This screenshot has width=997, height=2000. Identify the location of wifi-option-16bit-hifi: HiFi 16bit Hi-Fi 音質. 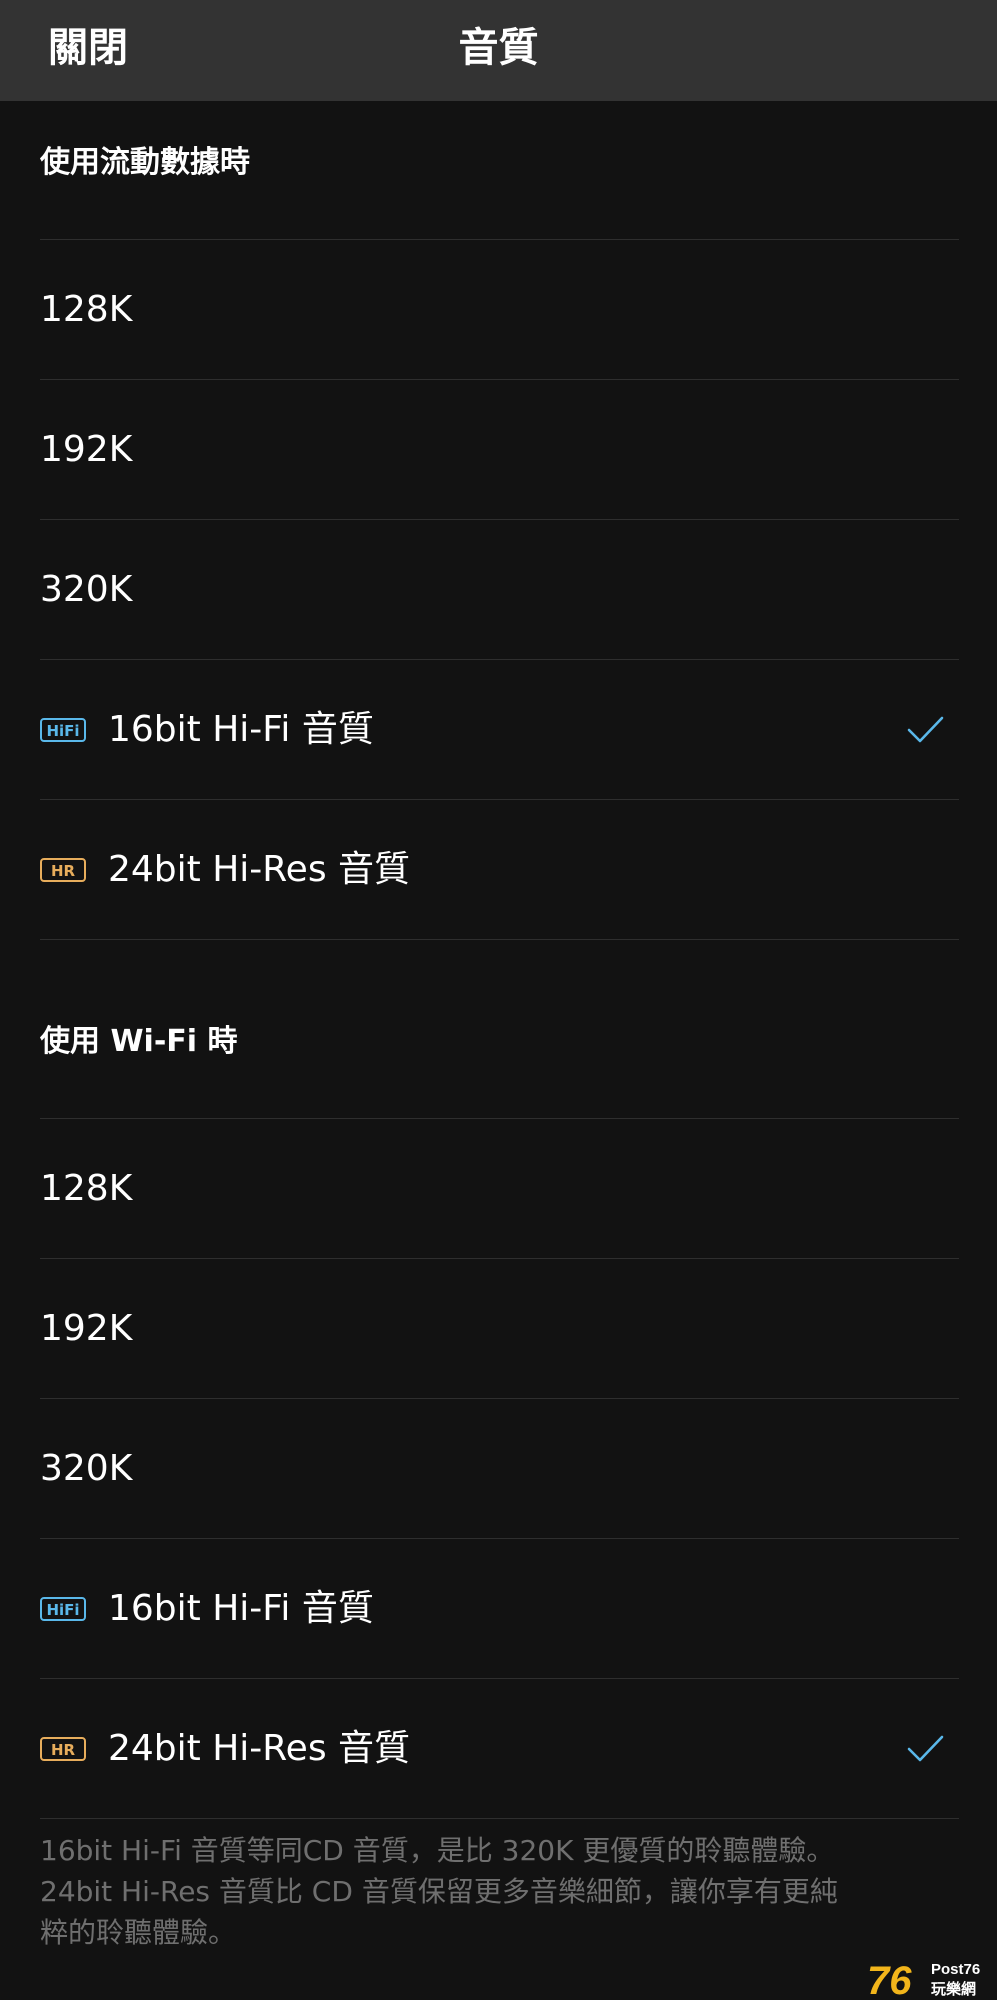
(499, 1609).